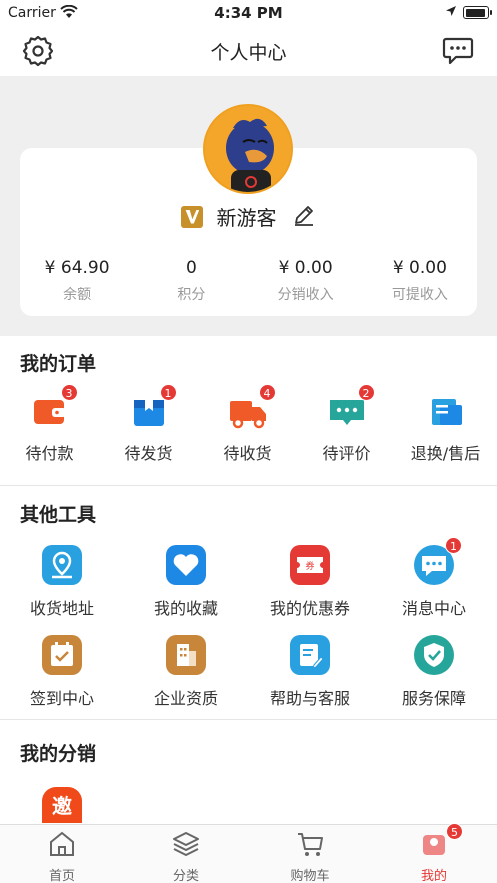 Image resolution: width=497 pixels, height=883 pixels. Describe the element at coordinates (446, 412) in the screenshot. I see `return-icon` at that location.